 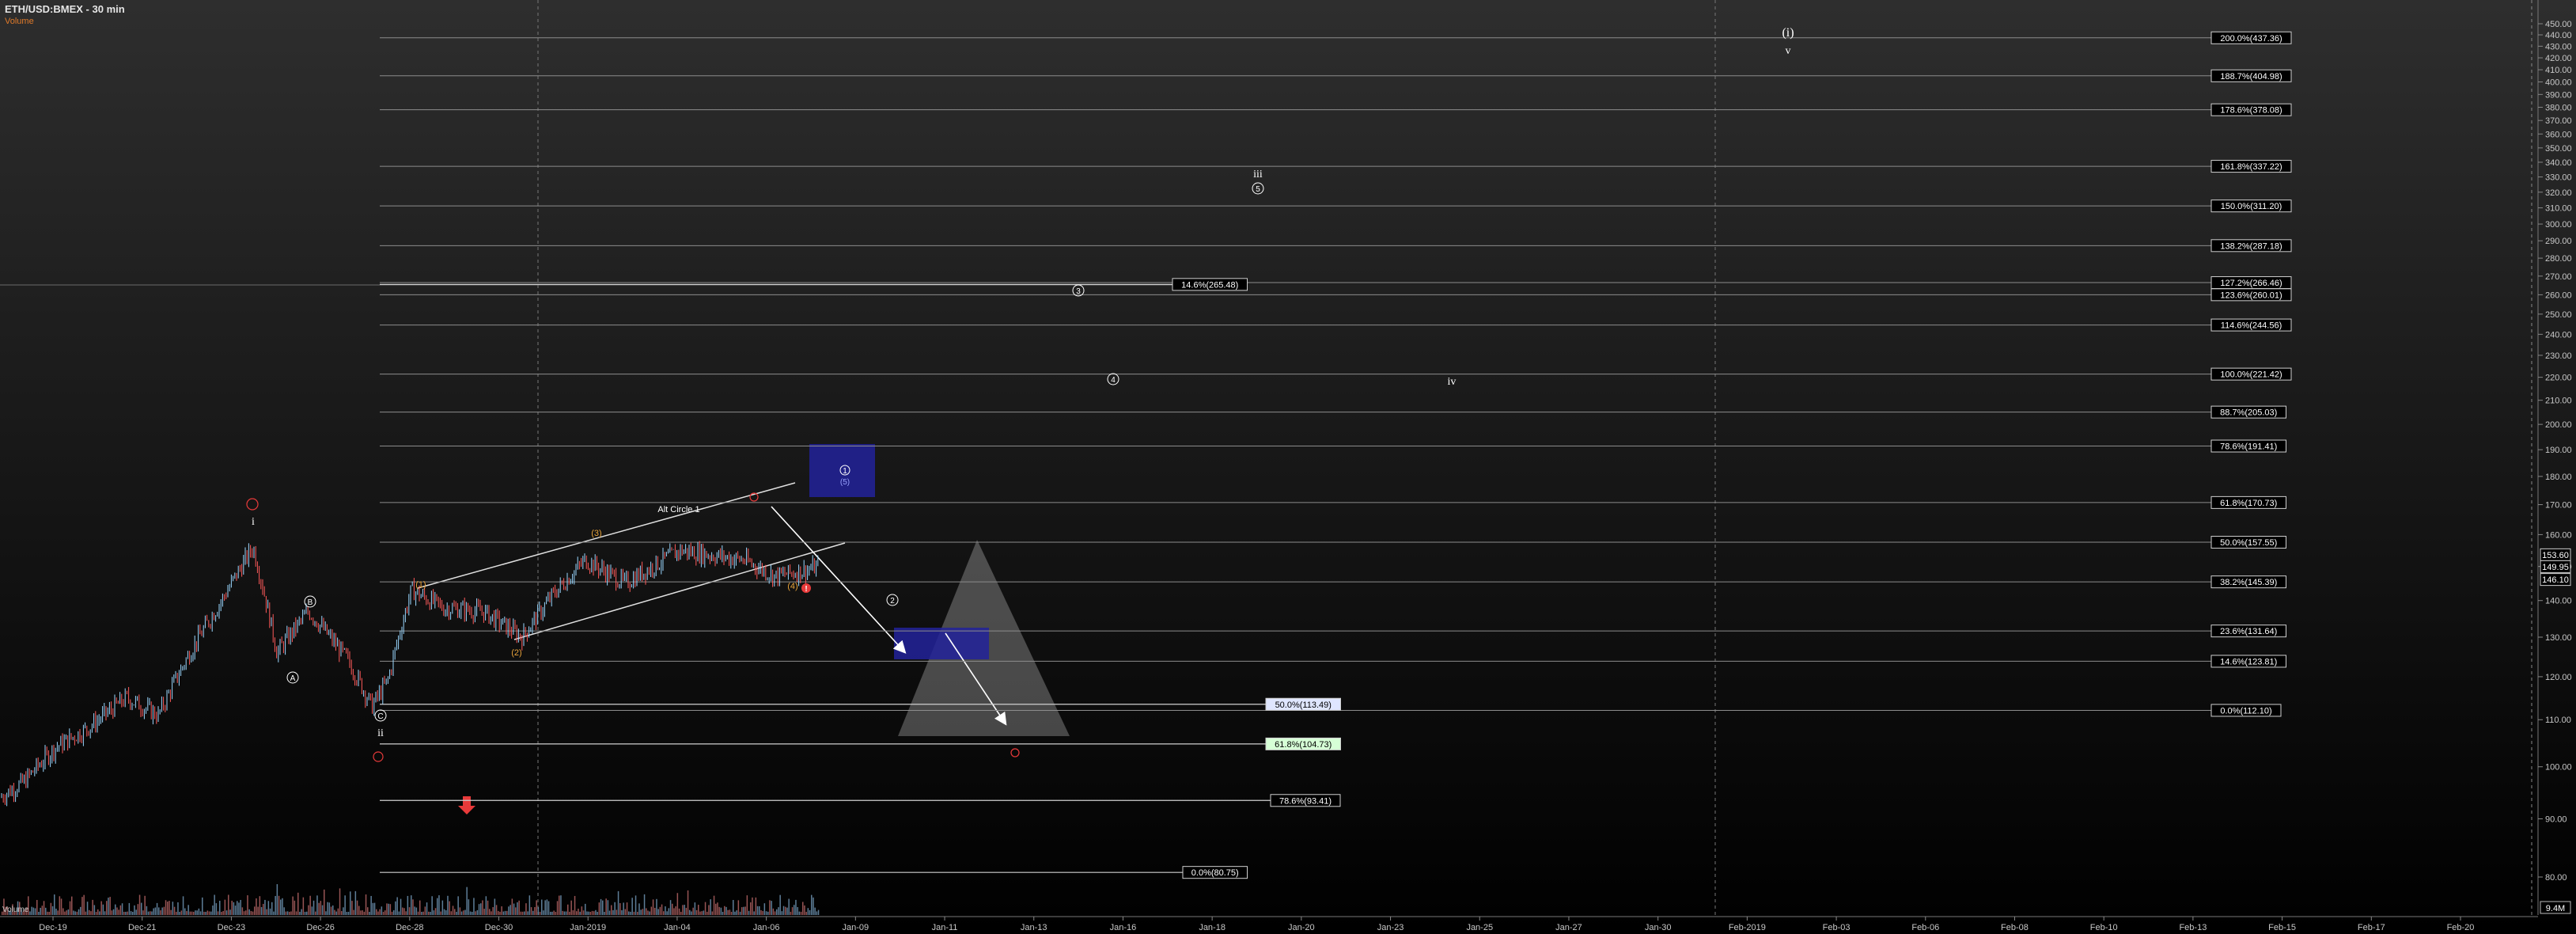 What do you see at coordinates (2558, 335) in the screenshot?
I see `y-tick-label: 240.00` at bounding box center [2558, 335].